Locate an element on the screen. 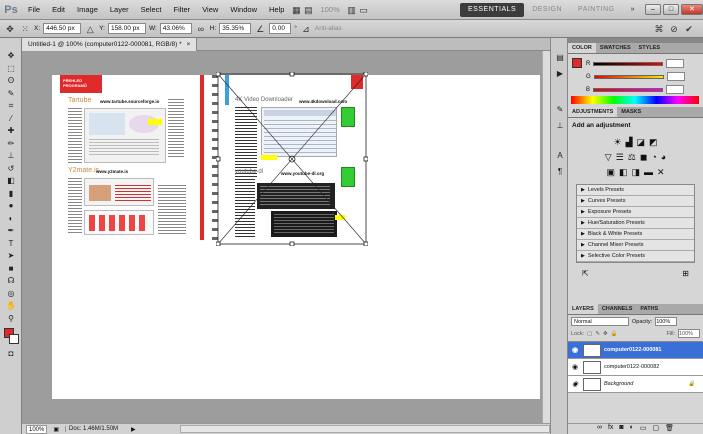  curves-icon: ◪ is located at coordinates (640, 142).